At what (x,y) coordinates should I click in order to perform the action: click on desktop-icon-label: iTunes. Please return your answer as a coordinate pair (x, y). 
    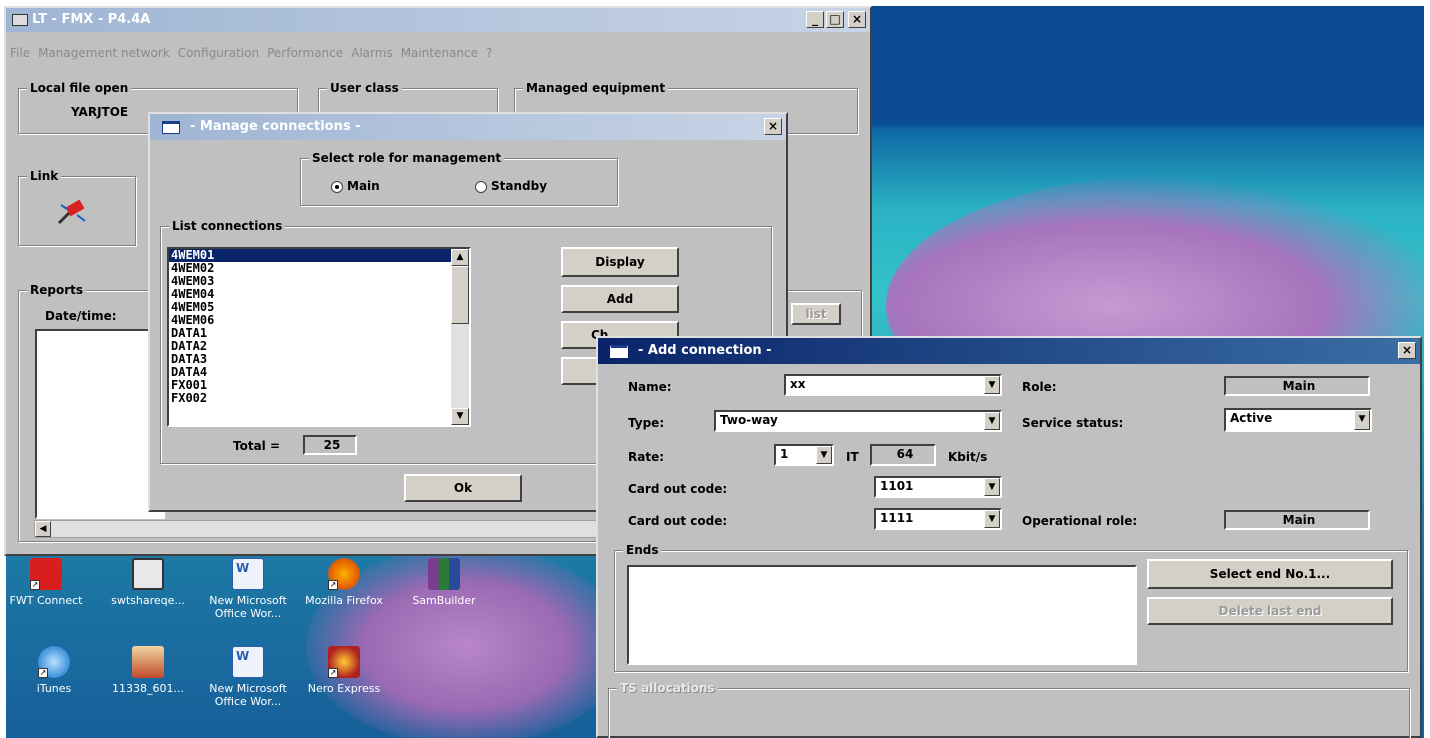
    Looking at the image, I should click on (54, 688).